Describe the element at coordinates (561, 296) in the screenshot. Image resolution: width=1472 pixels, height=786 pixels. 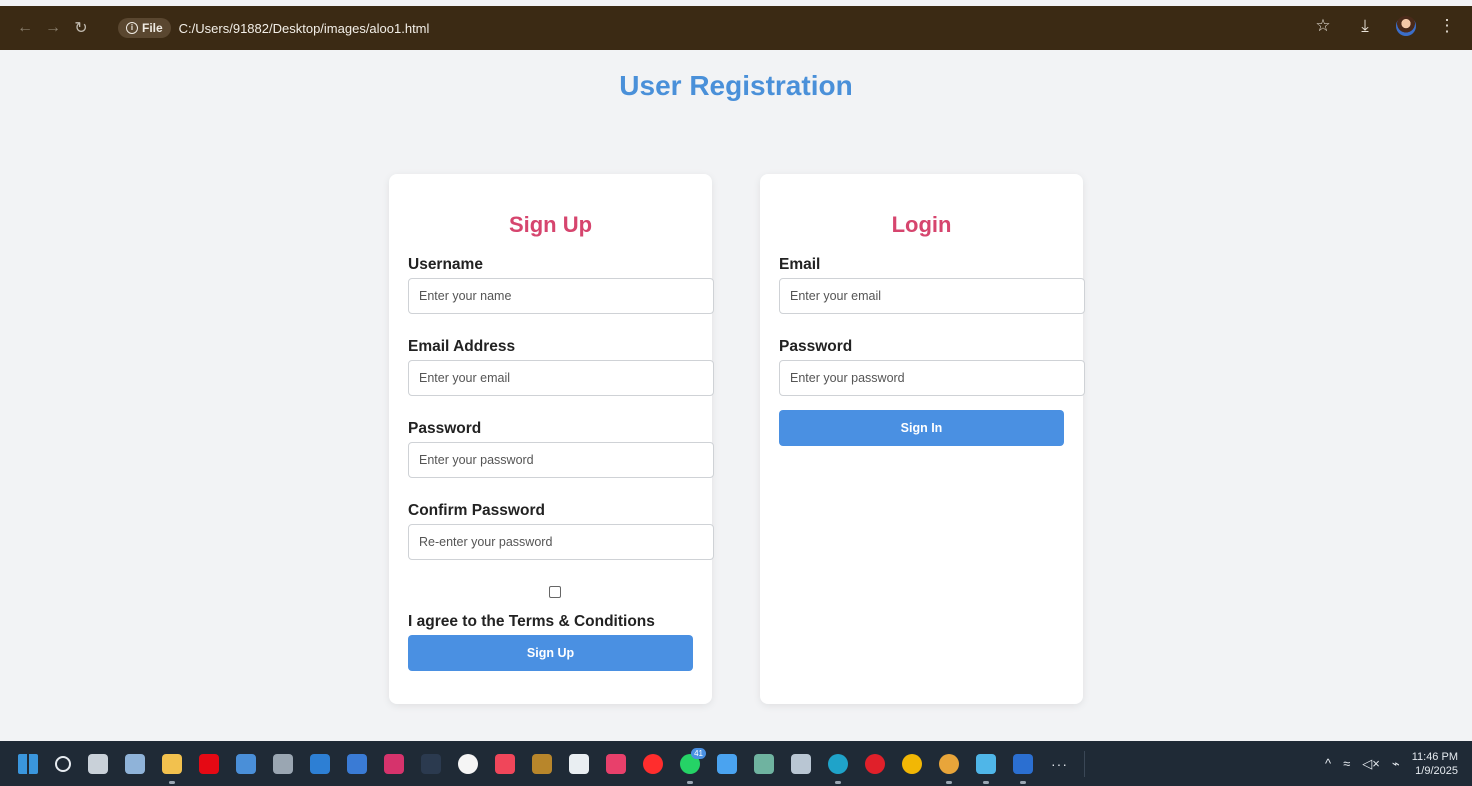
I see `username-input` at that location.